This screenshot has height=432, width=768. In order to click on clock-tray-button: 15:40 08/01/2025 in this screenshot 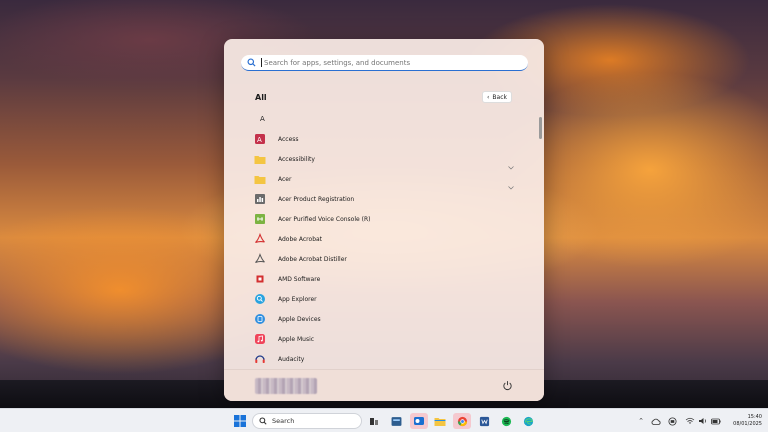, I will do `click(743, 421)`.